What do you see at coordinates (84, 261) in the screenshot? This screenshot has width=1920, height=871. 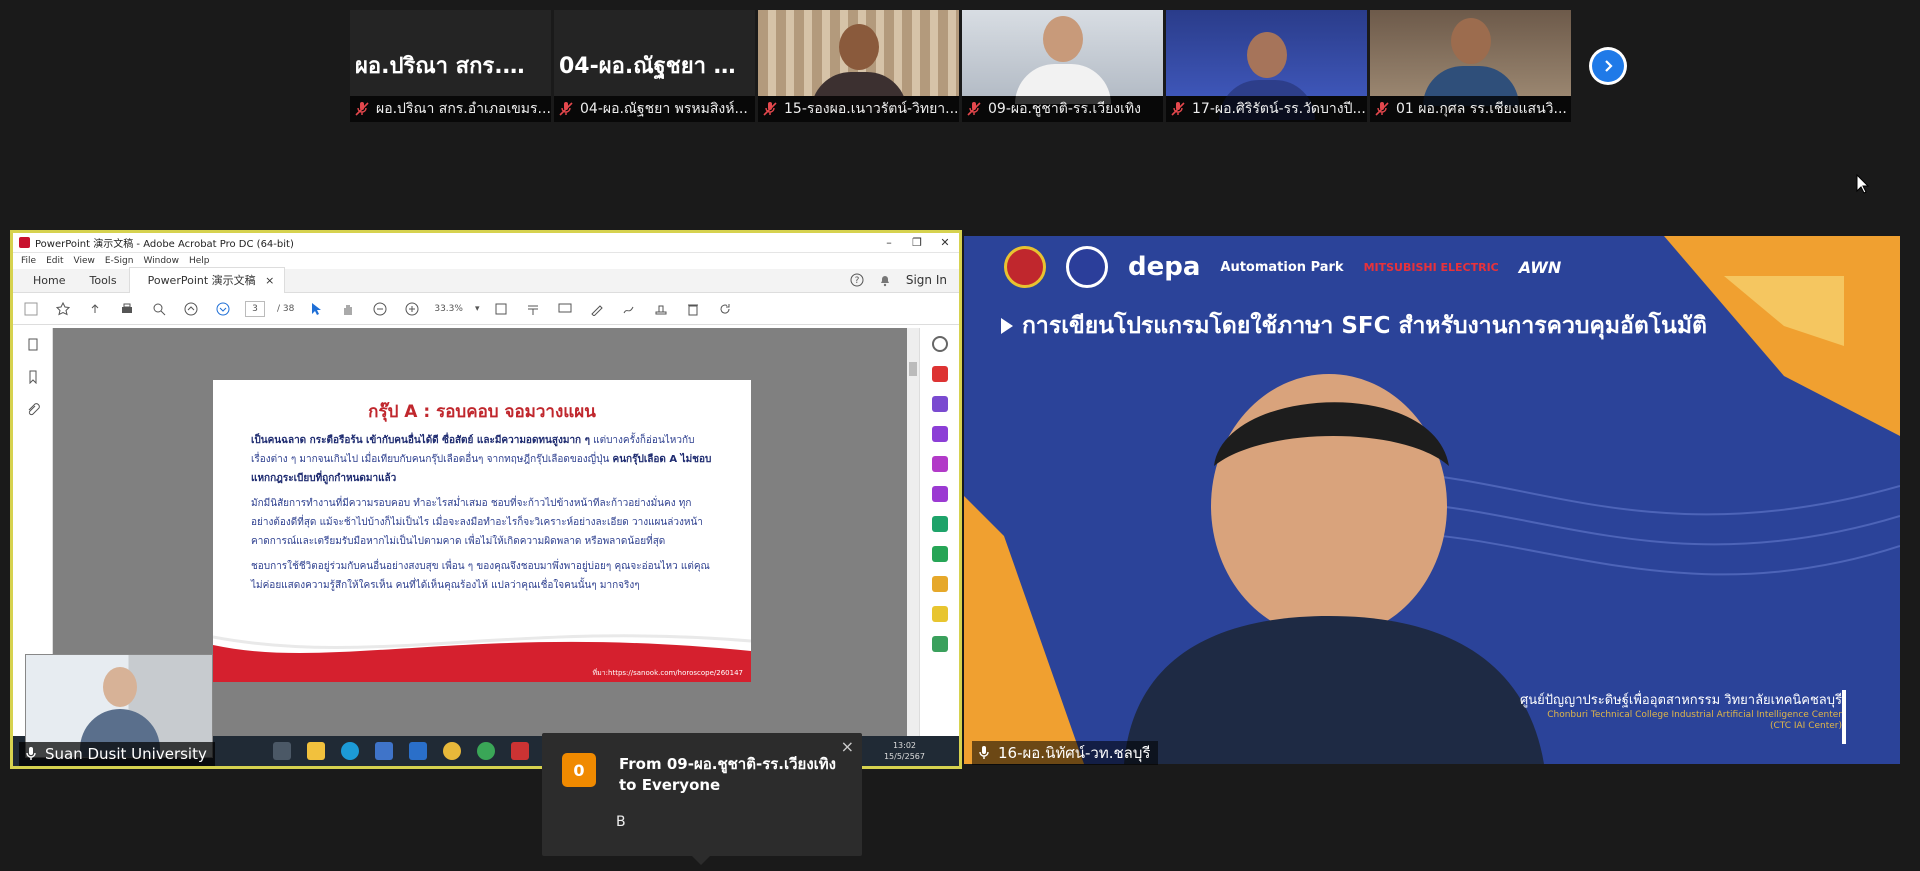 I see `menu-view: View` at bounding box center [84, 261].